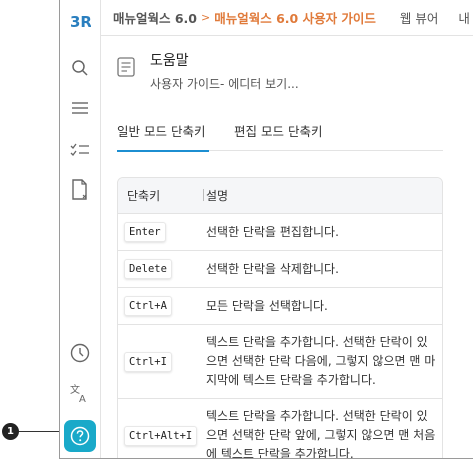 This screenshot has height=459, width=473. I want to click on breadcrumb-product: 매뉴얼웍스 6.0, so click(155, 17).